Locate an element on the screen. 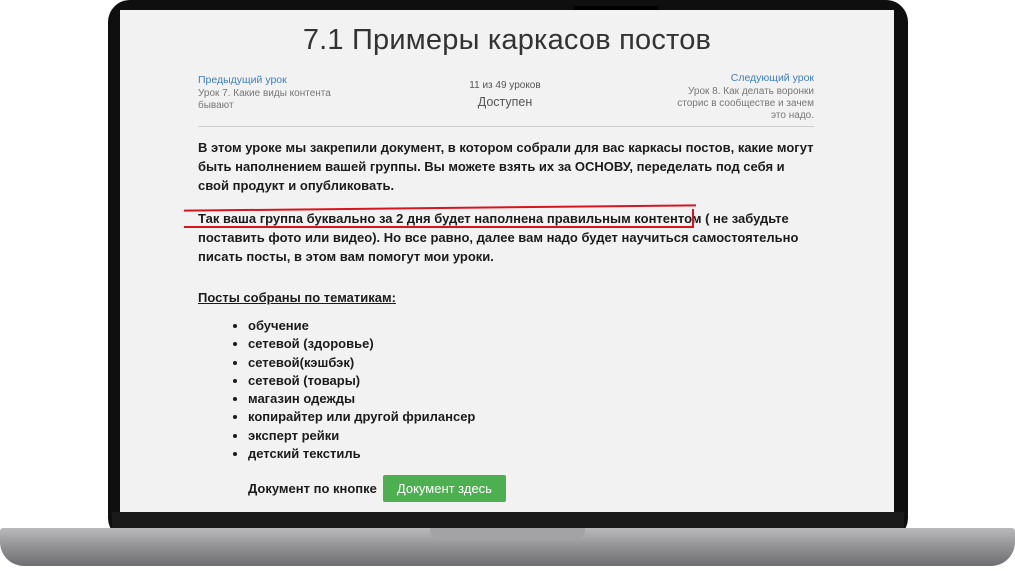 The image size is (1015, 571). list-item: детский текстиль is located at coordinates (531, 454).